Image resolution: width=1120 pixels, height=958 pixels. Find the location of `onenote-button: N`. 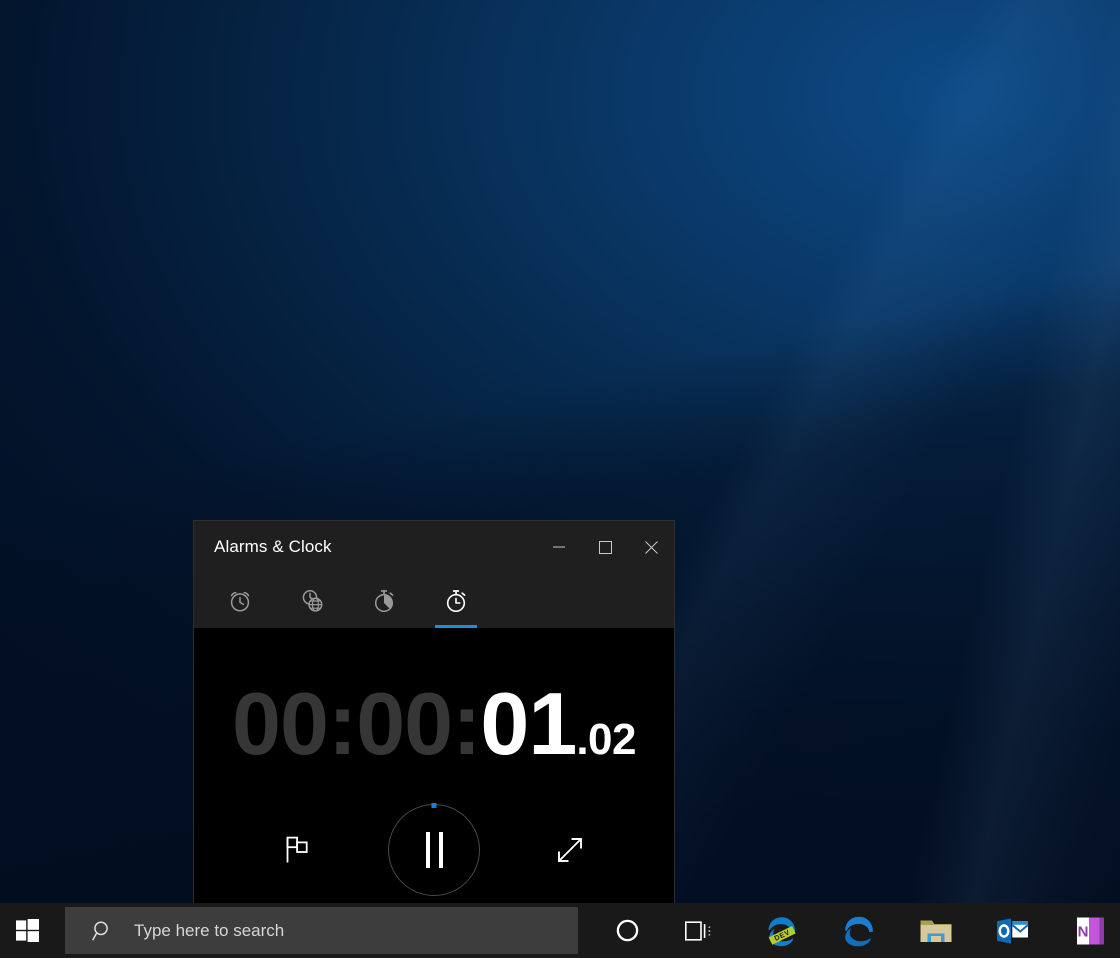

onenote-button: N is located at coordinates (1089, 930).